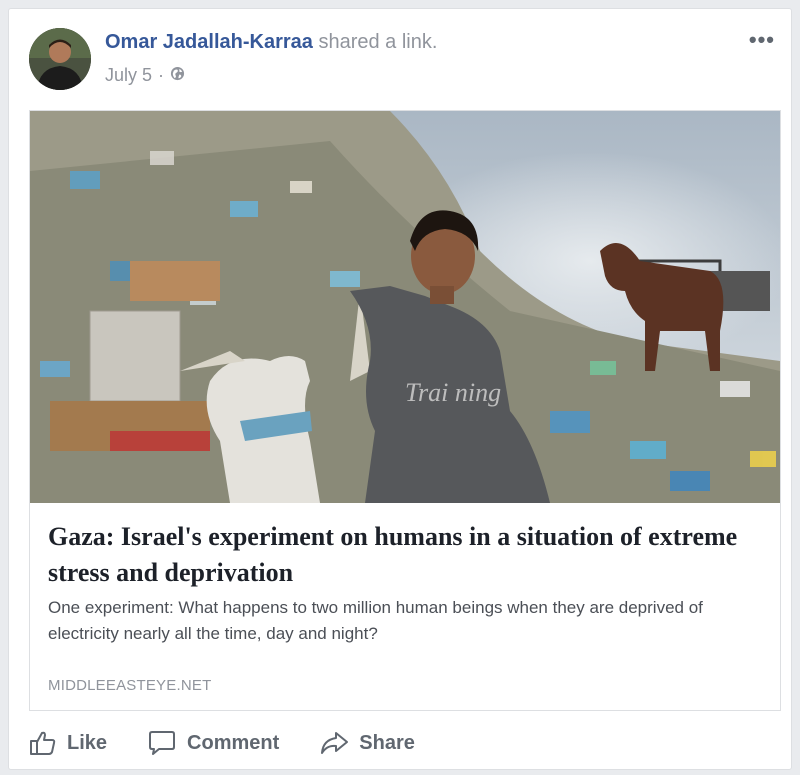 The height and width of the screenshot is (775, 800). I want to click on like-label: Like, so click(87, 742).